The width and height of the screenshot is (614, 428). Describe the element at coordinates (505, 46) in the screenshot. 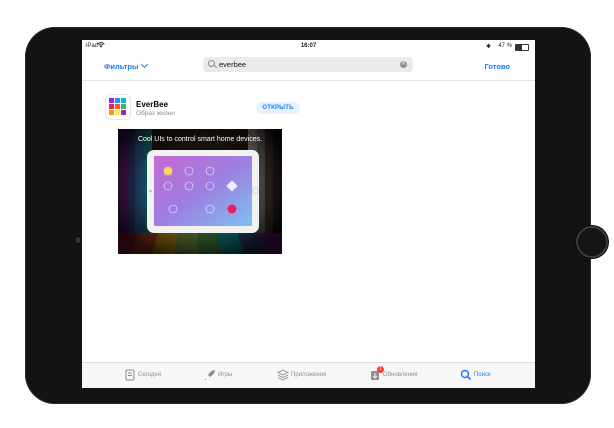

I see `battery-percent: 47 %` at that location.